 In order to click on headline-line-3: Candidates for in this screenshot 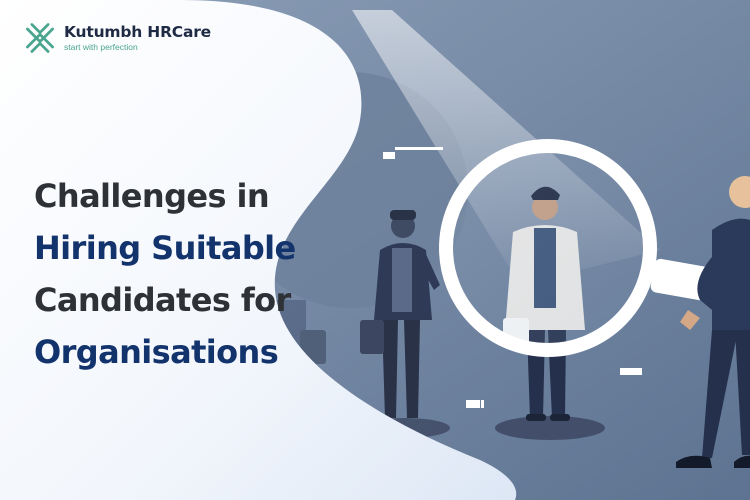, I will do `click(162, 300)`.